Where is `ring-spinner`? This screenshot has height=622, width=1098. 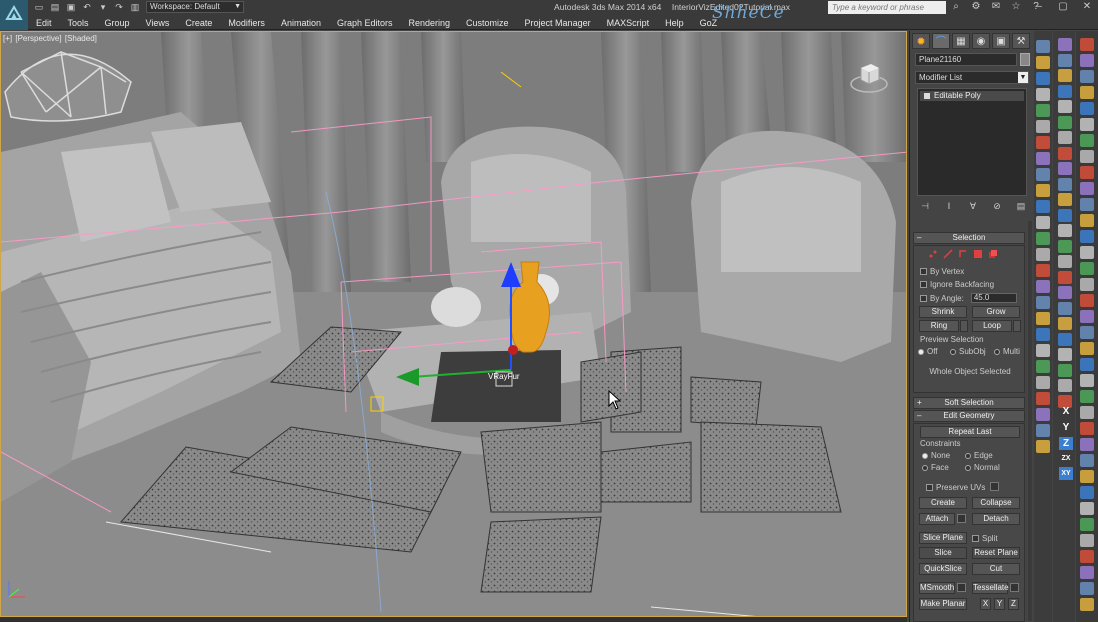 ring-spinner is located at coordinates (964, 326).